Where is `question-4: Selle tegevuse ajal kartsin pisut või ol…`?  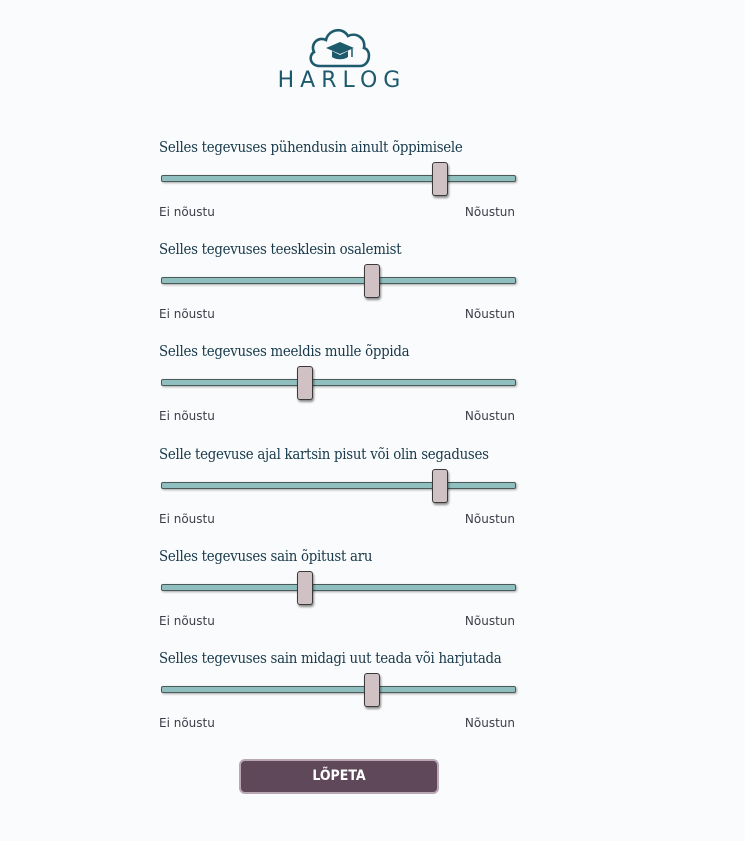
question-4: Selle tegevuse ajal kartsin pisut või ol… is located at coordinates (340, 497).